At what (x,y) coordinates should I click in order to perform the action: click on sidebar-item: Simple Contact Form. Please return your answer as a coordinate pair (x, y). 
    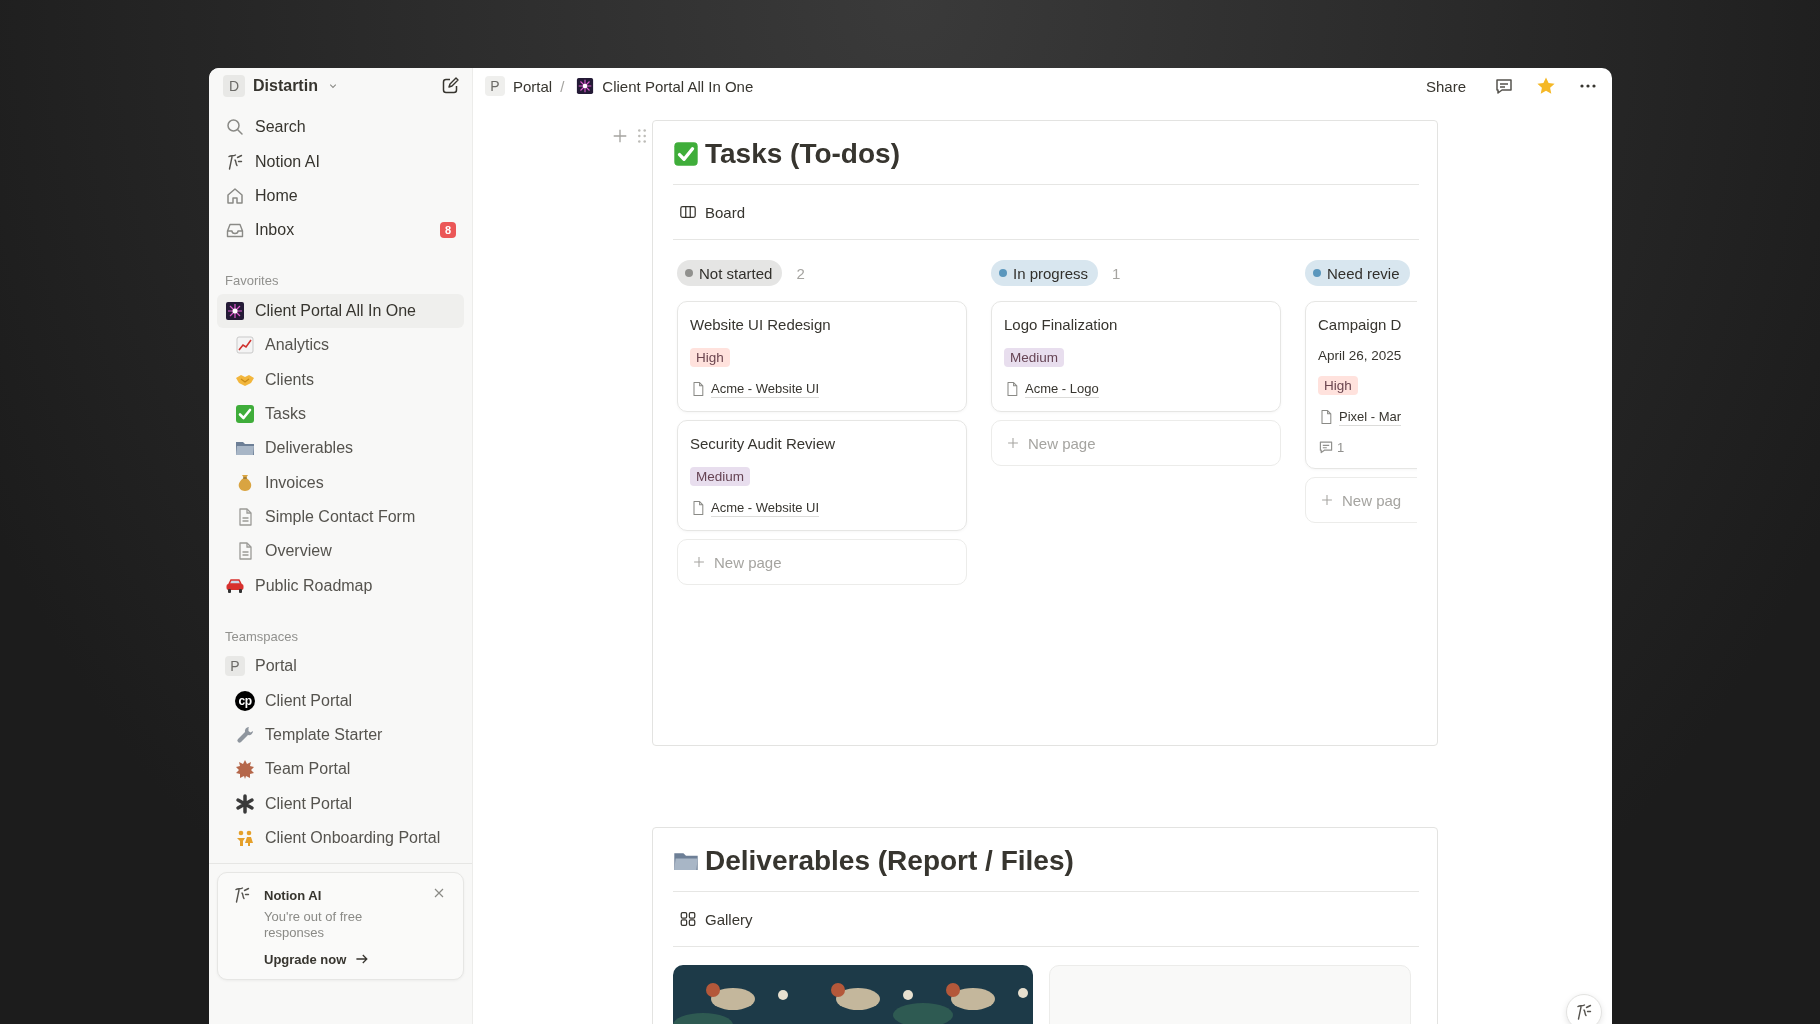
    Looking at the image, I should click on (340, 517).